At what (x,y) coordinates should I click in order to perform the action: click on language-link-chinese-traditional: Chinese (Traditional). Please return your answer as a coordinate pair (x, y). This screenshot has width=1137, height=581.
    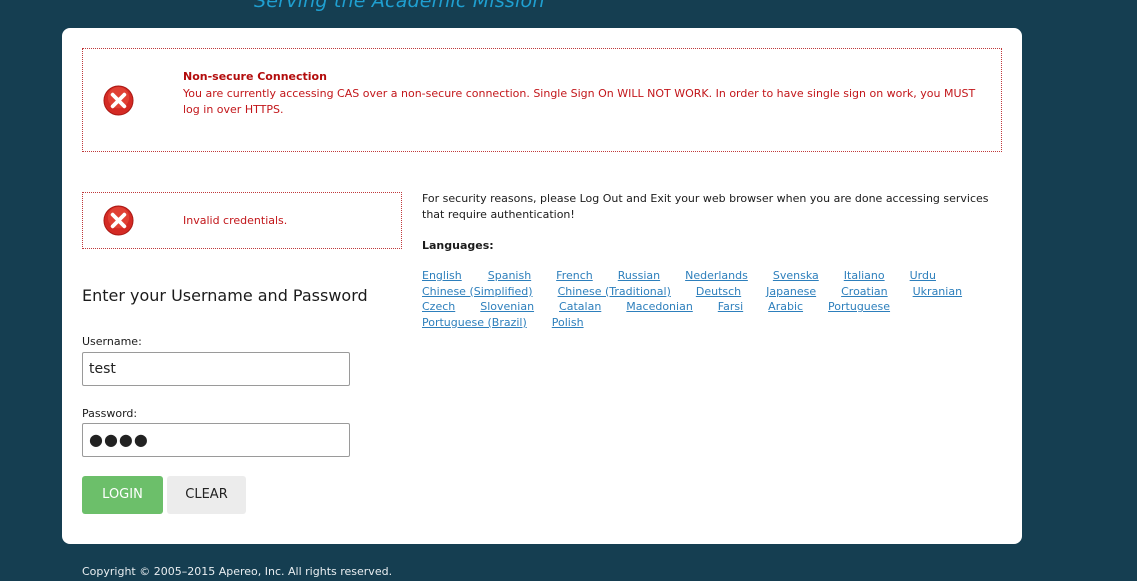
    Looking at the image, I should click on (614, 292).